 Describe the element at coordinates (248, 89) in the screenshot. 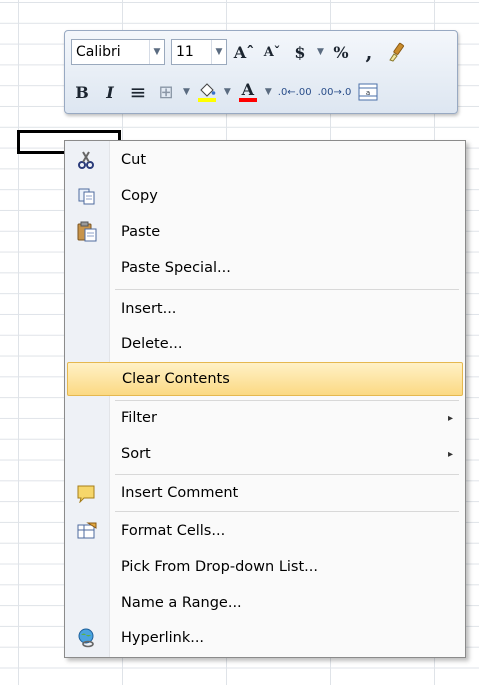

I see `font-color-icon: A` at that location.